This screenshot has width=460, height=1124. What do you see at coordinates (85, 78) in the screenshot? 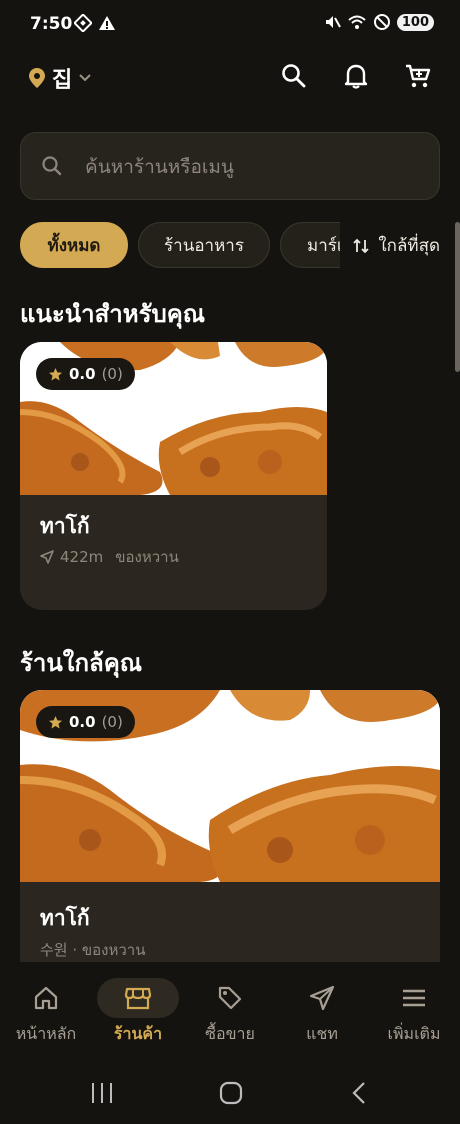
I see `chevron-down-icon` at bounding box center [85, 78].